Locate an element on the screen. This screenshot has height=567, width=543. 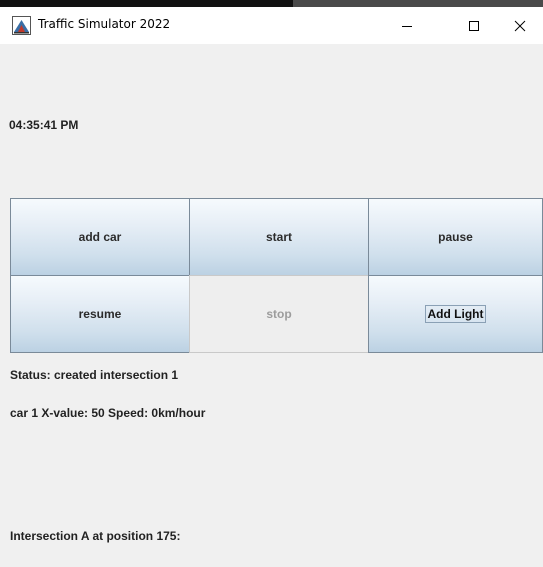
add-light-label: Add Light is located at coordinates (455, 314).